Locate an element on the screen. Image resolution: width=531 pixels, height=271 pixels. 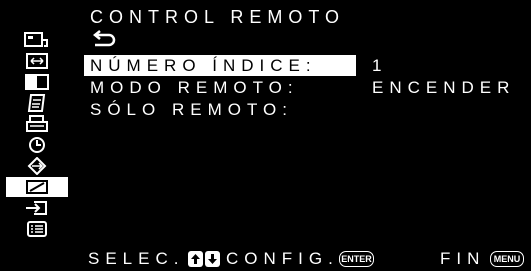
picture-adjust-icon is located at coordinates (37, 40).